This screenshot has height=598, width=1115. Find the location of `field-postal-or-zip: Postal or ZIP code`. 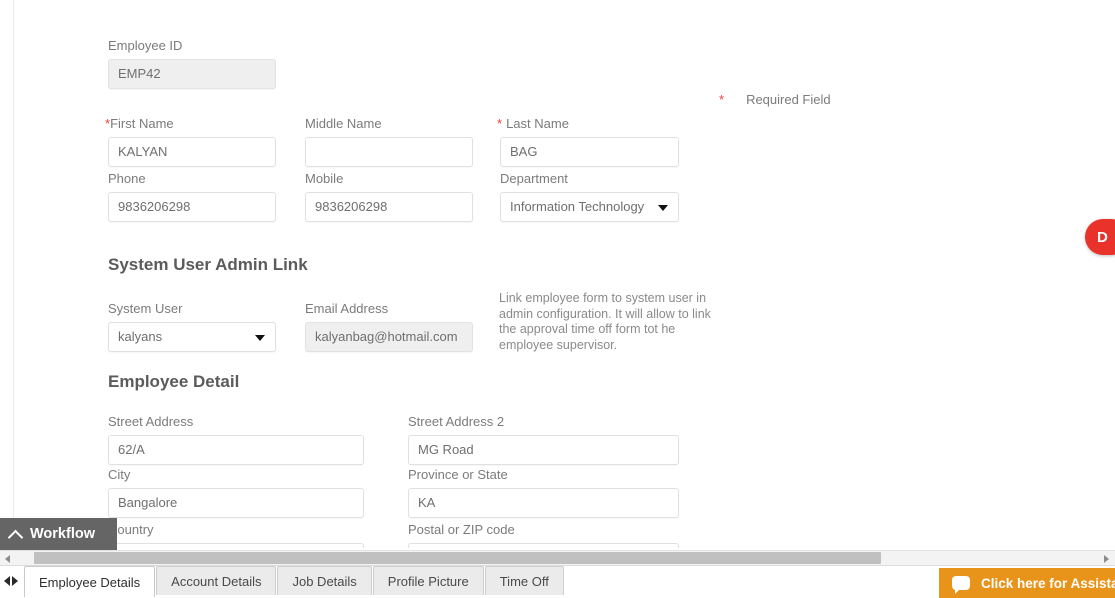

field-postal-or-zip: Postal or ZIP code is located at coordinates (543, 535).